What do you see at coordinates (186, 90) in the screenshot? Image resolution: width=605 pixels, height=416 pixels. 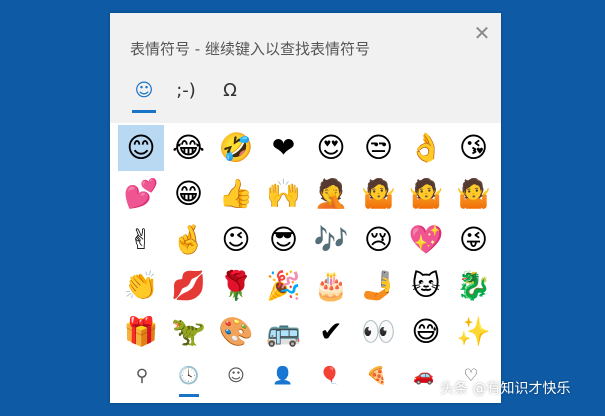 I see `kaomoji-icon: ;-)` at bounding box center [186, 90].